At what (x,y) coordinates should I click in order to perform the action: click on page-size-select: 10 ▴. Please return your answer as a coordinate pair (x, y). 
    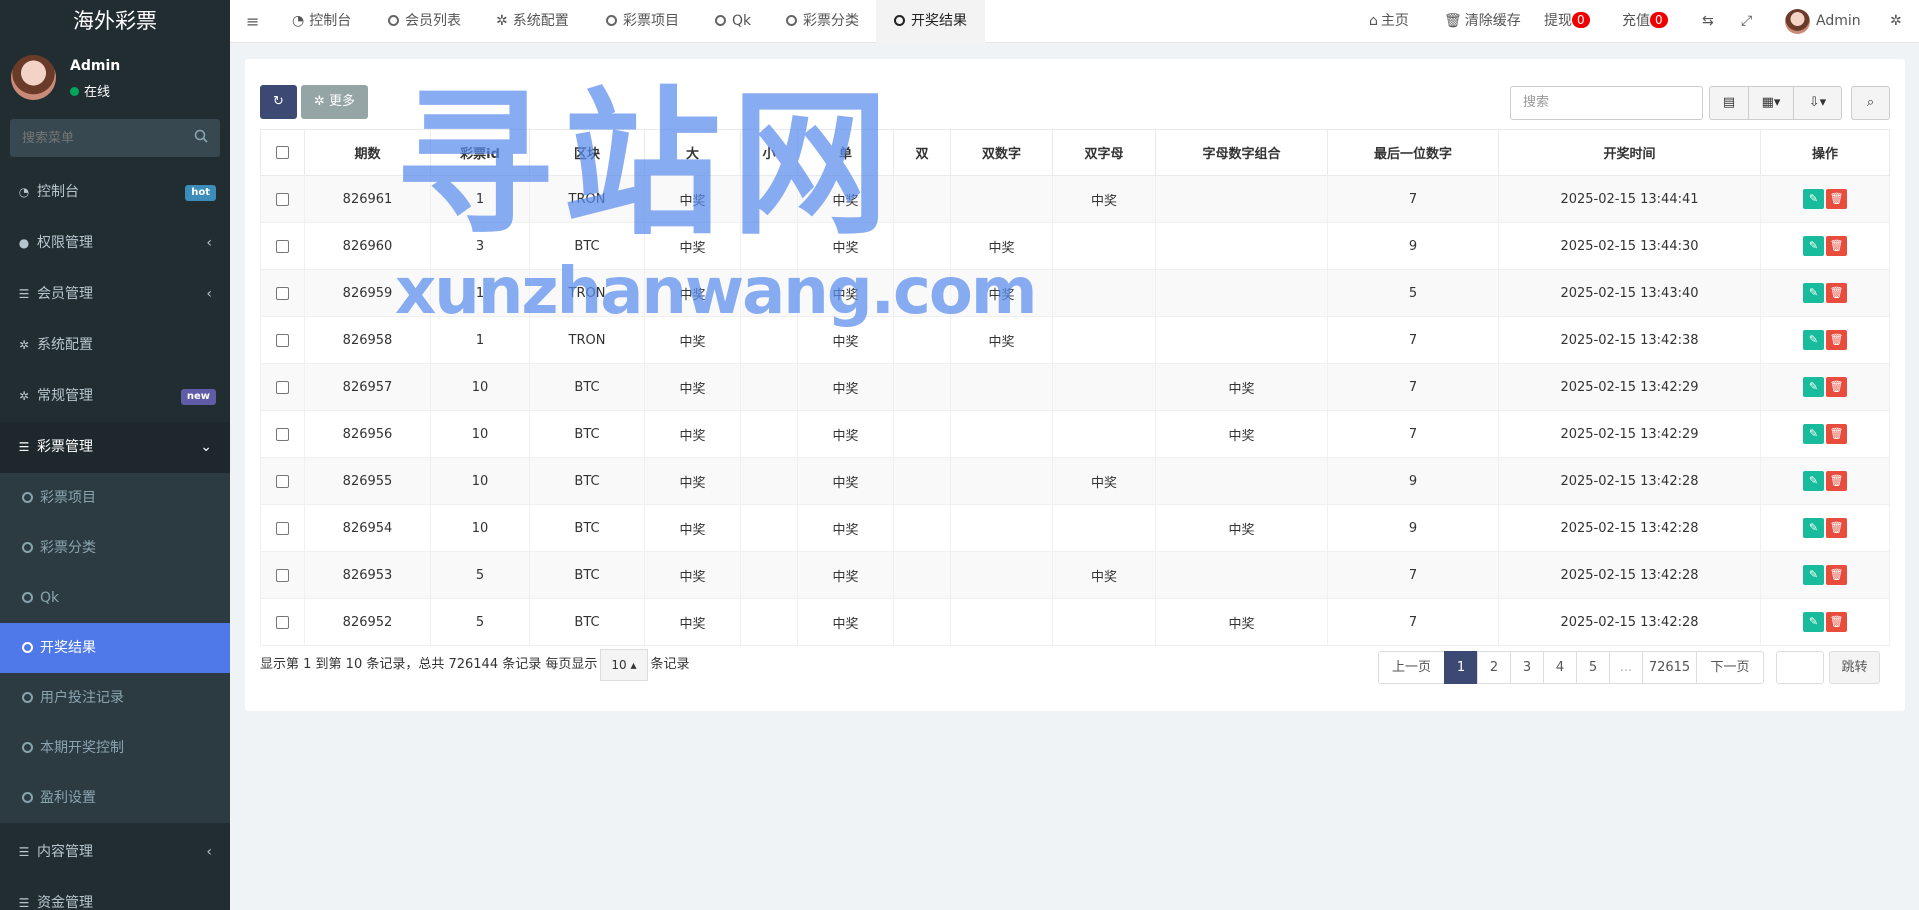
    Looking at the image, I should click on (624, 664).